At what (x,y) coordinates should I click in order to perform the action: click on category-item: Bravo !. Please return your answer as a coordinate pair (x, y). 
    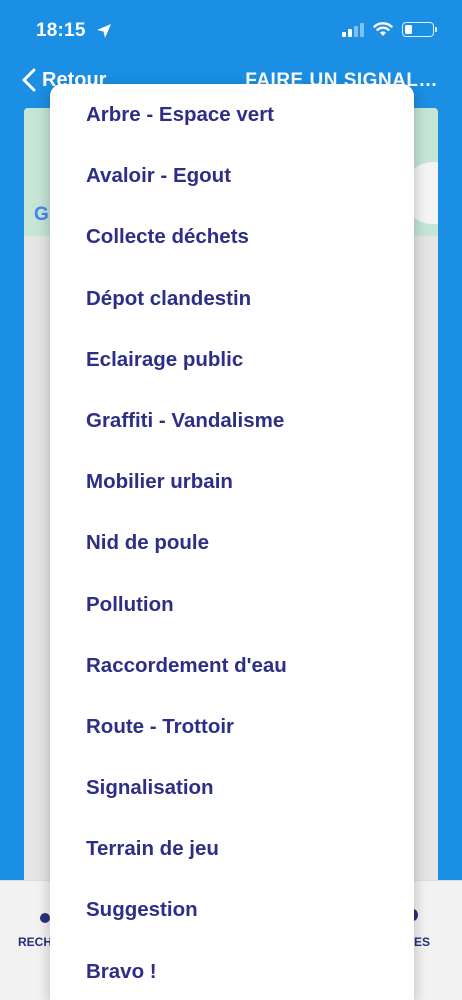
    Looking at the image, I should click on (232, 978).